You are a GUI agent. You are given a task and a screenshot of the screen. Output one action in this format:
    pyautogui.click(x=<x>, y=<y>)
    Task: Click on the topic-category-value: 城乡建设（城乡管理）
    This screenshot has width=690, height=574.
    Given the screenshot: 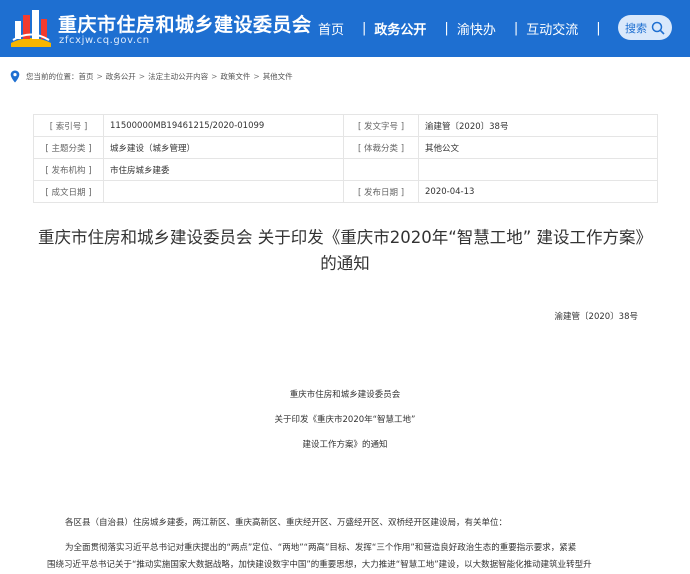 What is the action you would take?
    pyautogui.click(x=223, y=147)
    